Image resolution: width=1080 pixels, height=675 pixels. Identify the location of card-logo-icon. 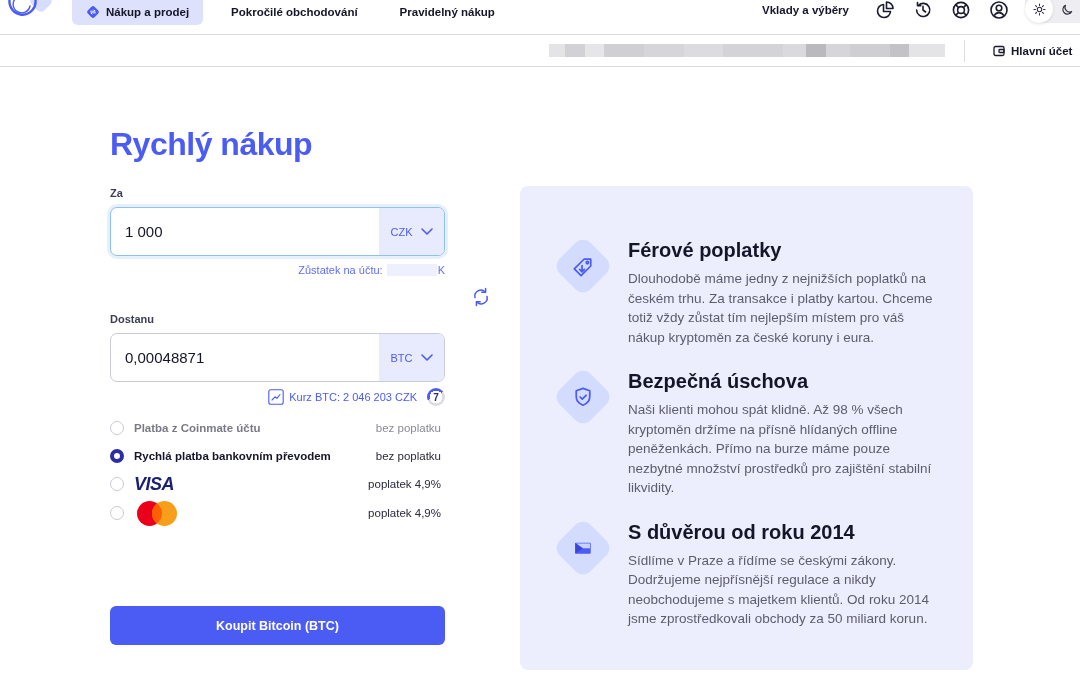
(157, 513).